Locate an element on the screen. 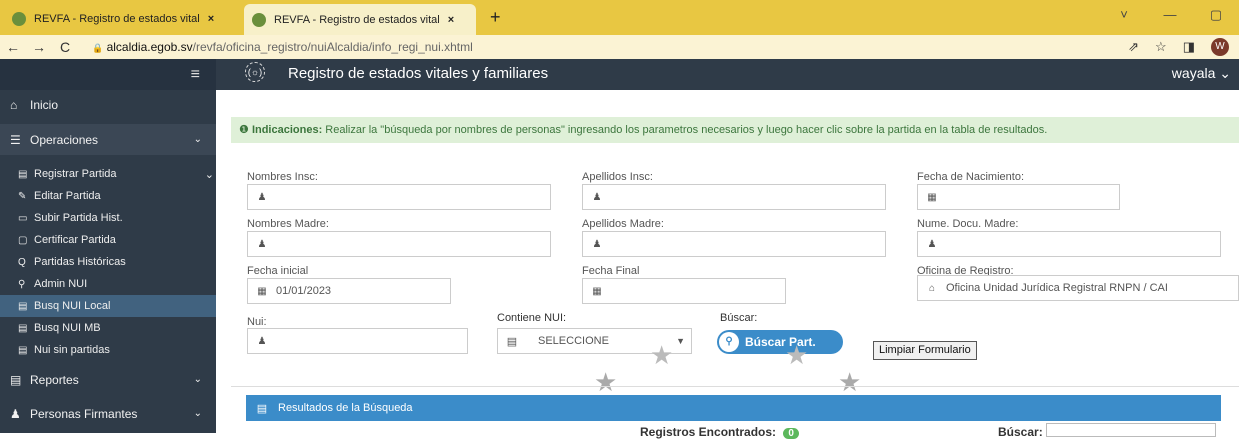 Image resolution: width=1239 pixels, height=439 pixels. doc-madre-label: Nume. Docu. Madre: is located at coordinates (968, 224).